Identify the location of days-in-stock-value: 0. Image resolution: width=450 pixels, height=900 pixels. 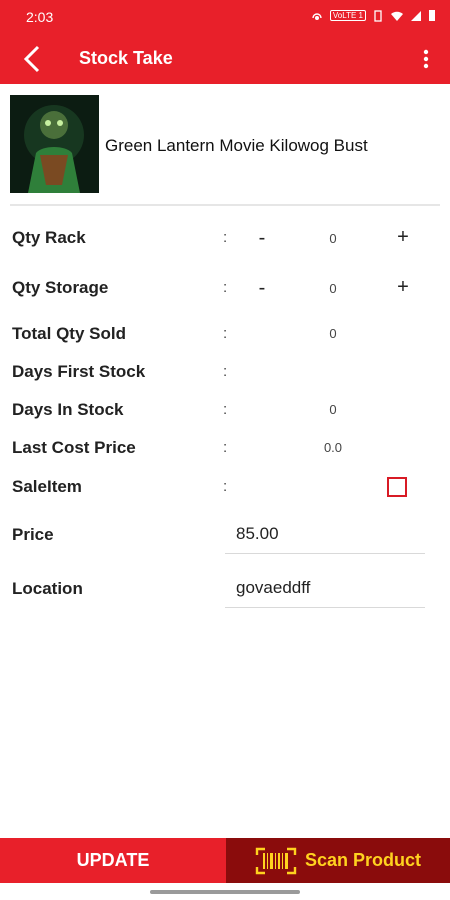
(333, 409).